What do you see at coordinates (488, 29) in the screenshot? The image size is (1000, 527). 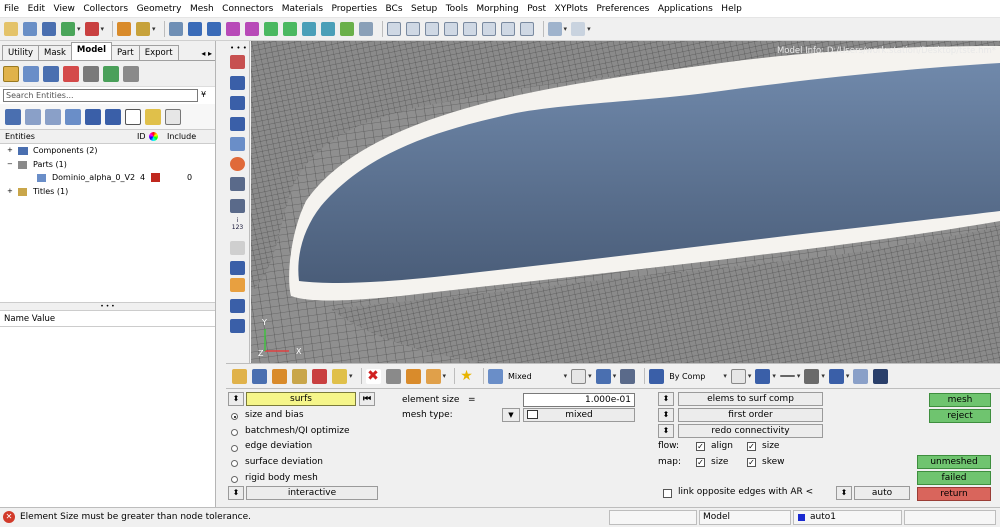 I see `rotate-center-icon` at bounding box center [488, 29].